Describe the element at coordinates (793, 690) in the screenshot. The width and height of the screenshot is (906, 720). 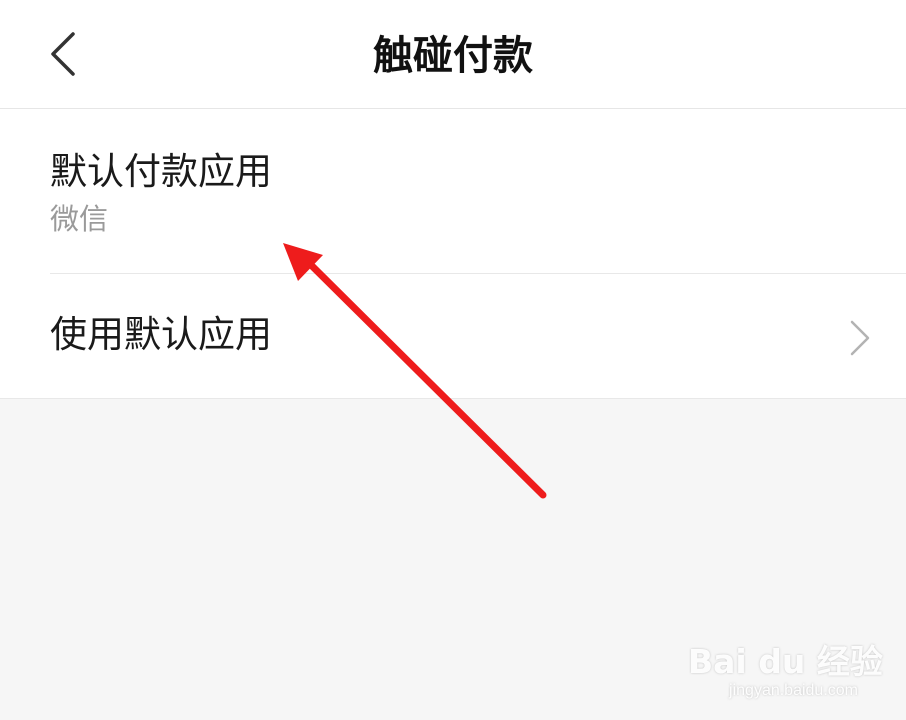
I see `watermark-url: jingyan.baidu.com` at that location.